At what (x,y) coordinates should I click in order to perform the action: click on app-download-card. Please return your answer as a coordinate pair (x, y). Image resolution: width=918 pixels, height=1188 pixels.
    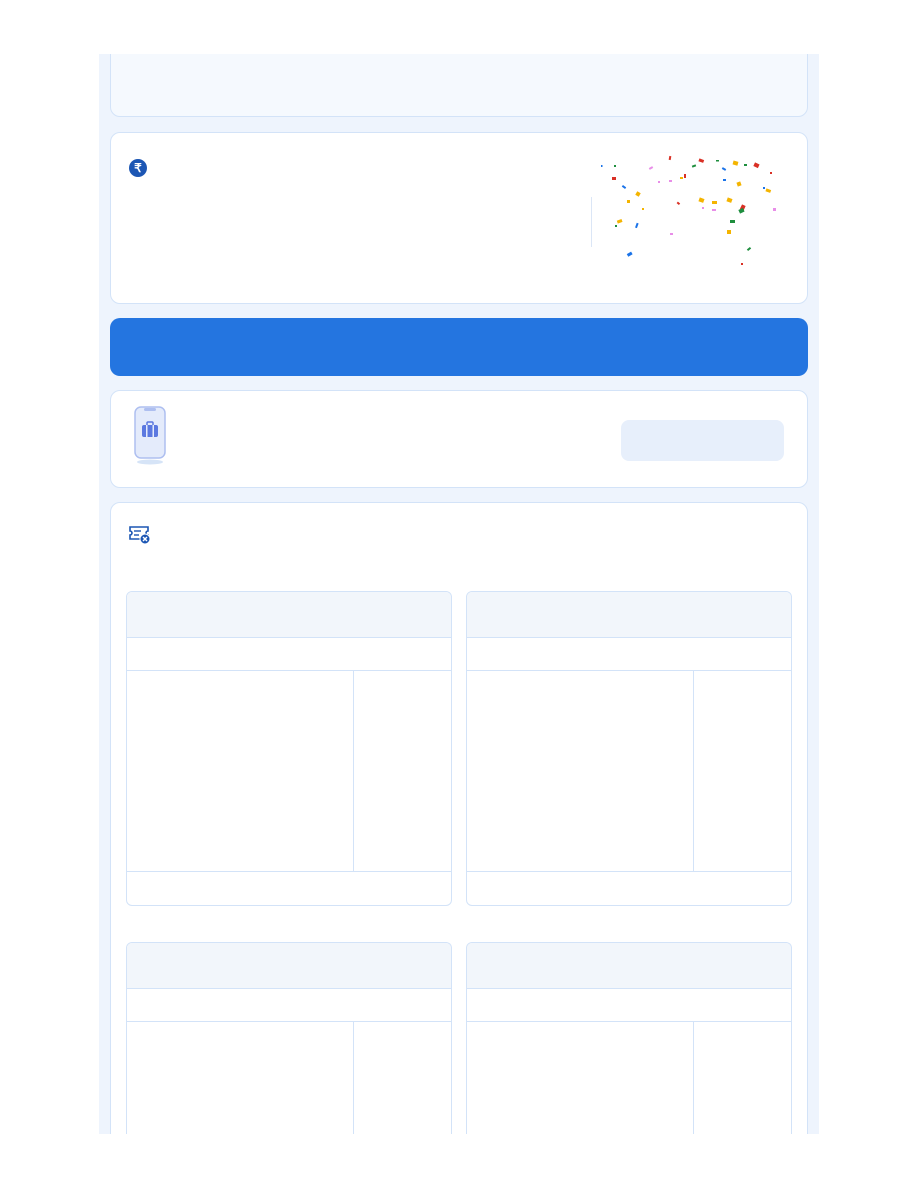
    Looking at the image, I should click on (459, 439).